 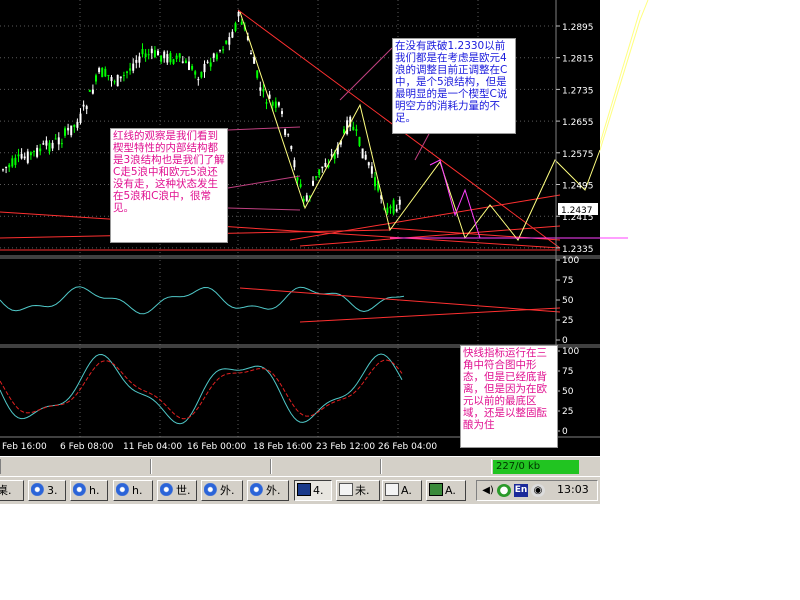 I want to click on taskbar-button-desktop: 桌., so click(x=12, y=490).